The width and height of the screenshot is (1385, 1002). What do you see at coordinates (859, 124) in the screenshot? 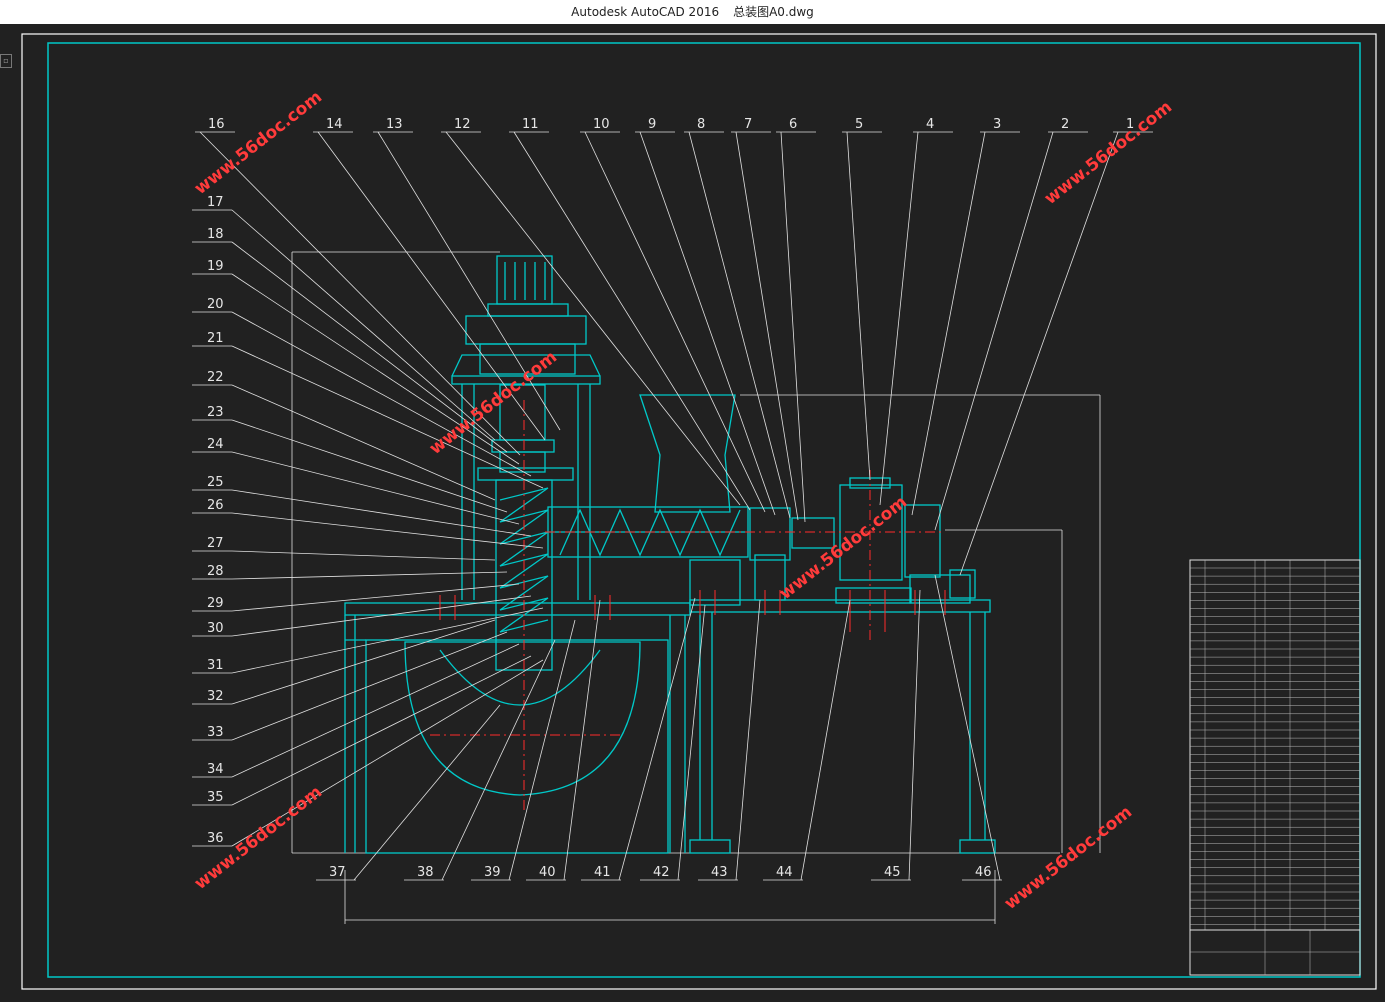
I see `callout-top-5: 5` at bounding box center [859, 124].